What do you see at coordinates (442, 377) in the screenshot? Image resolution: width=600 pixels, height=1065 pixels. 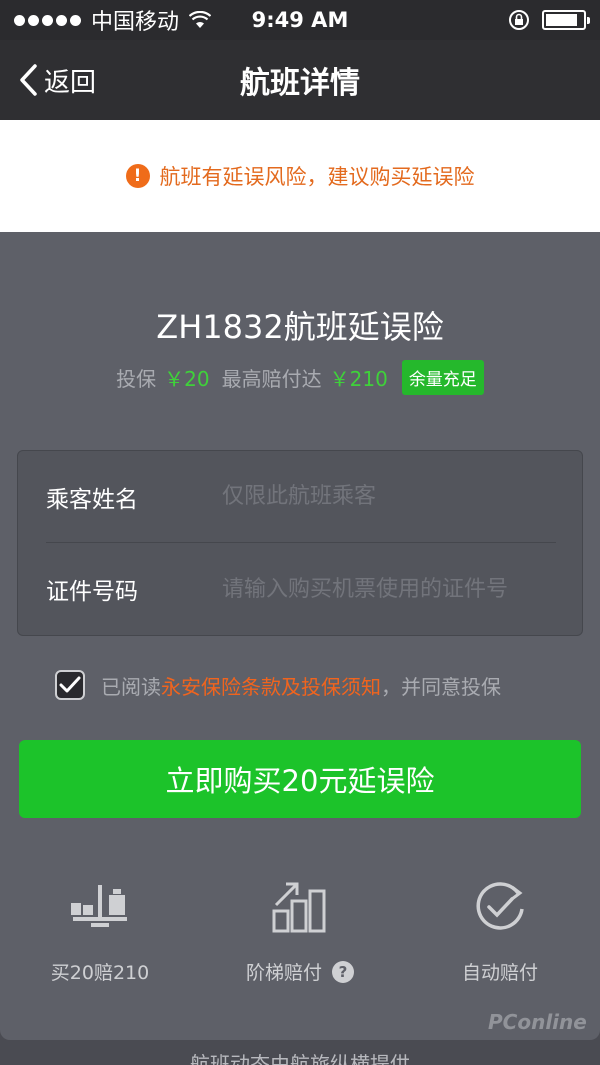 I see `stock-badge: 余量充足` at bounding box center [442, 377].